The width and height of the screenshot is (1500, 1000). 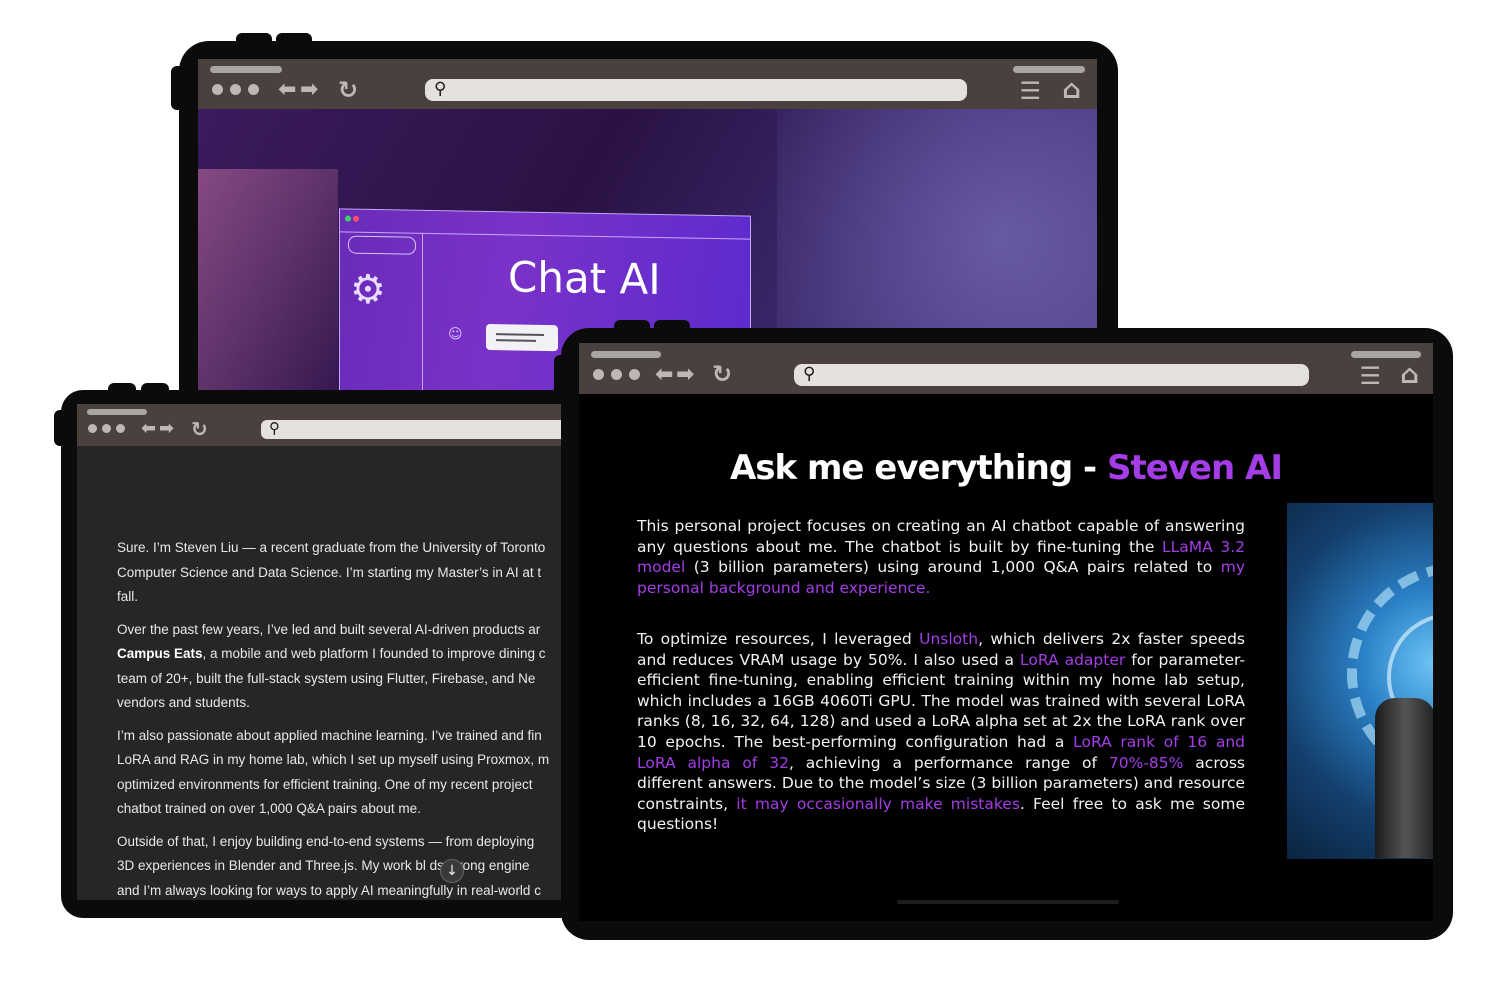 What do you see at coordinates (183, 702) in the screenshot?
I see `text-line: vendors and students.` at bounding box center [183, 702].